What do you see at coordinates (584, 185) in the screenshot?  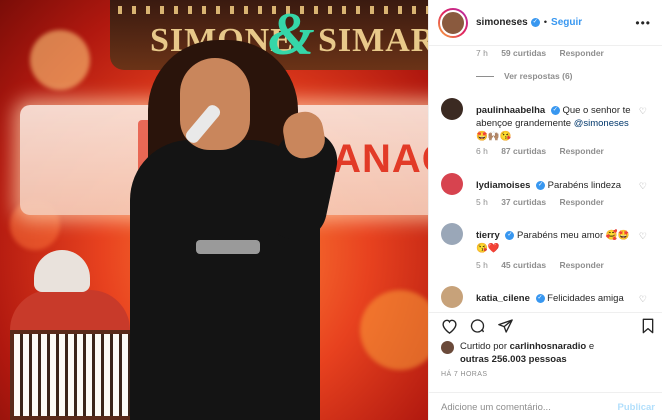 I see `comment-body: Parabéns lindeza` at bounding box center [584, 185].